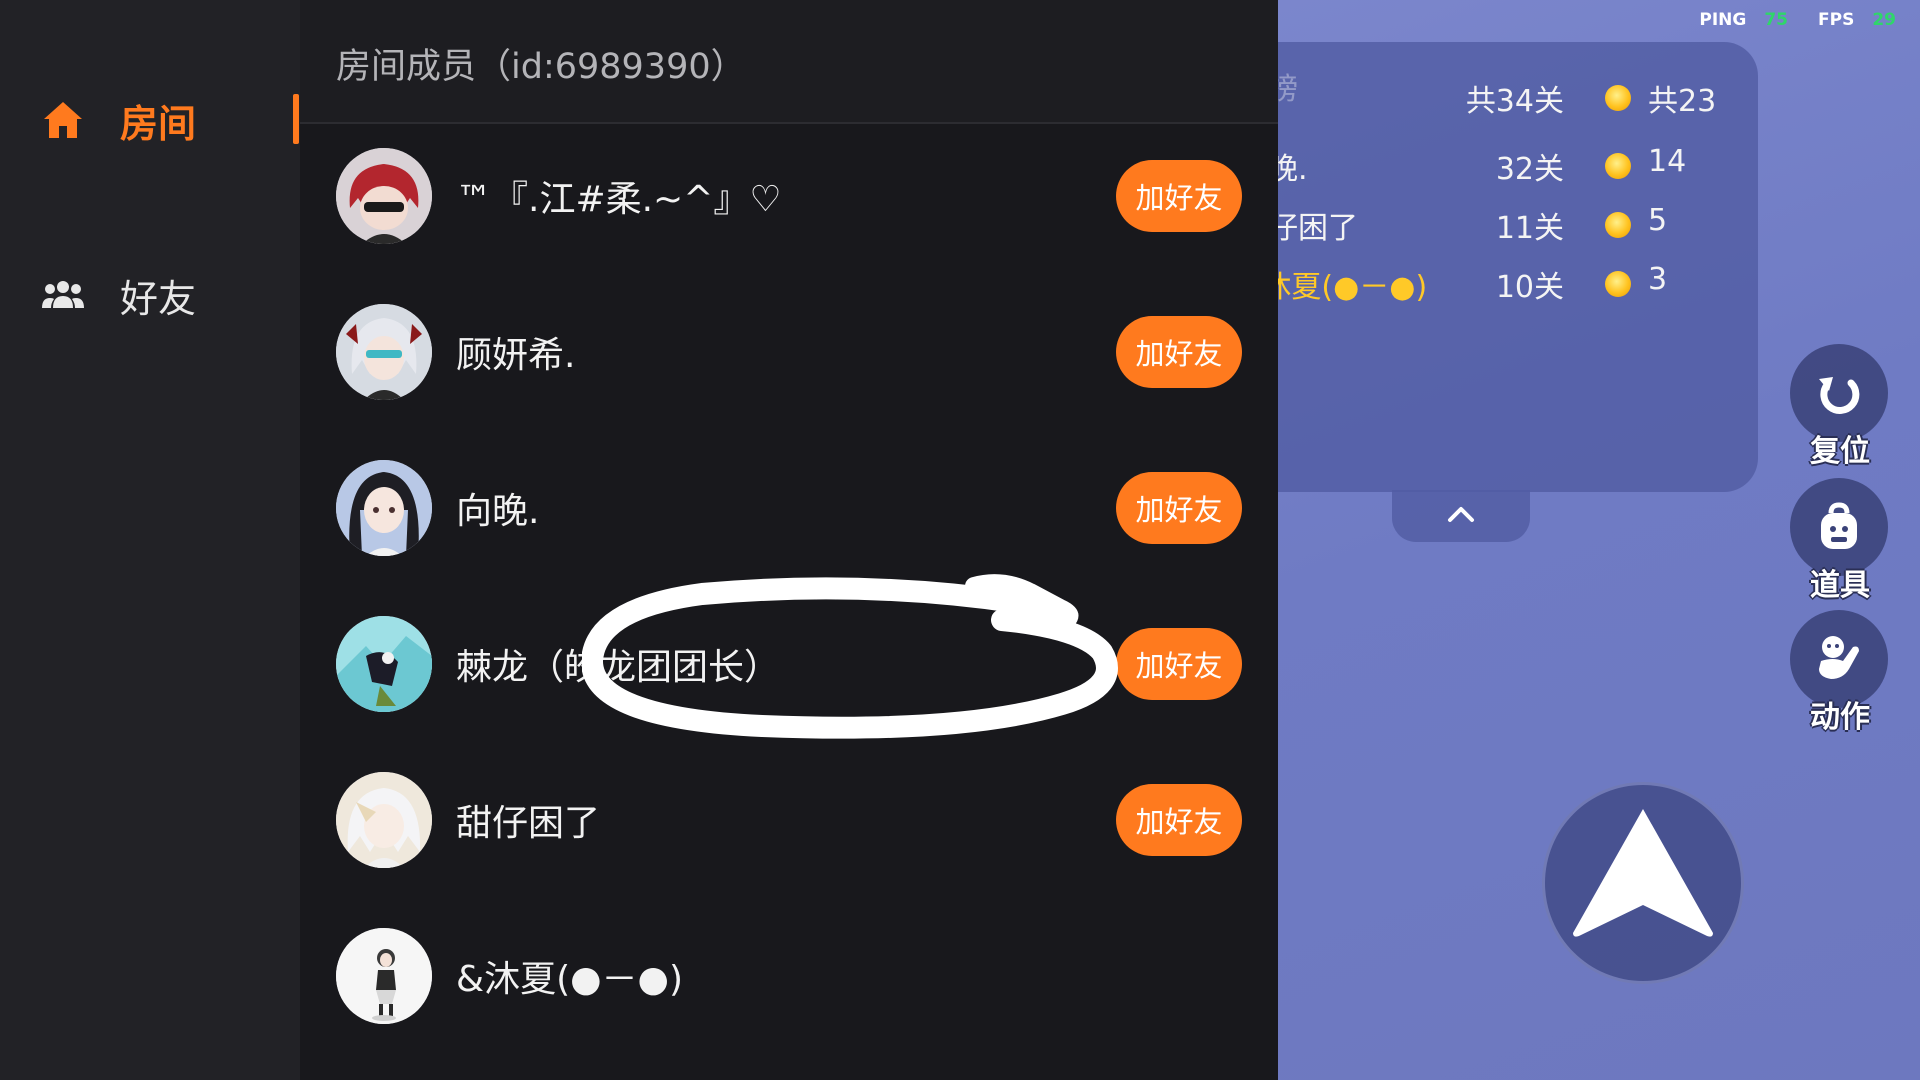 Image resolution: width=1920 pixels, height=1080 pixels. Describe the element at coordinates (296, 119) in the screenshot. I see `active-tab-indicator` at that location.